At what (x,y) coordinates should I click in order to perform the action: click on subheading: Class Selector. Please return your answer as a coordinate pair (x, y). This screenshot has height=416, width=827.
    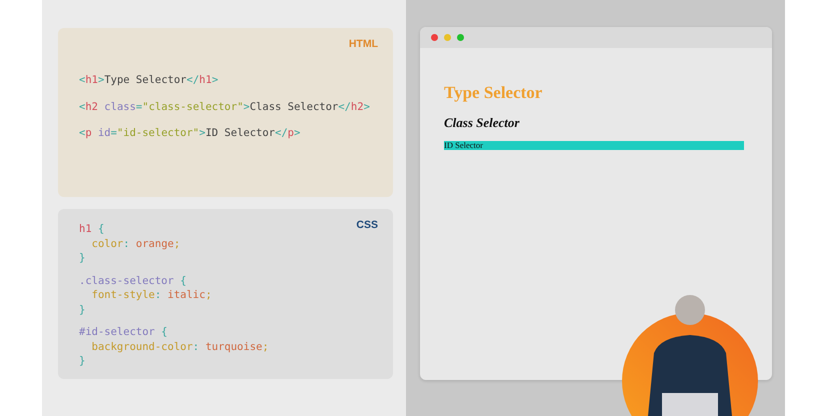
    Looking at the image, I should click on (482, 123).